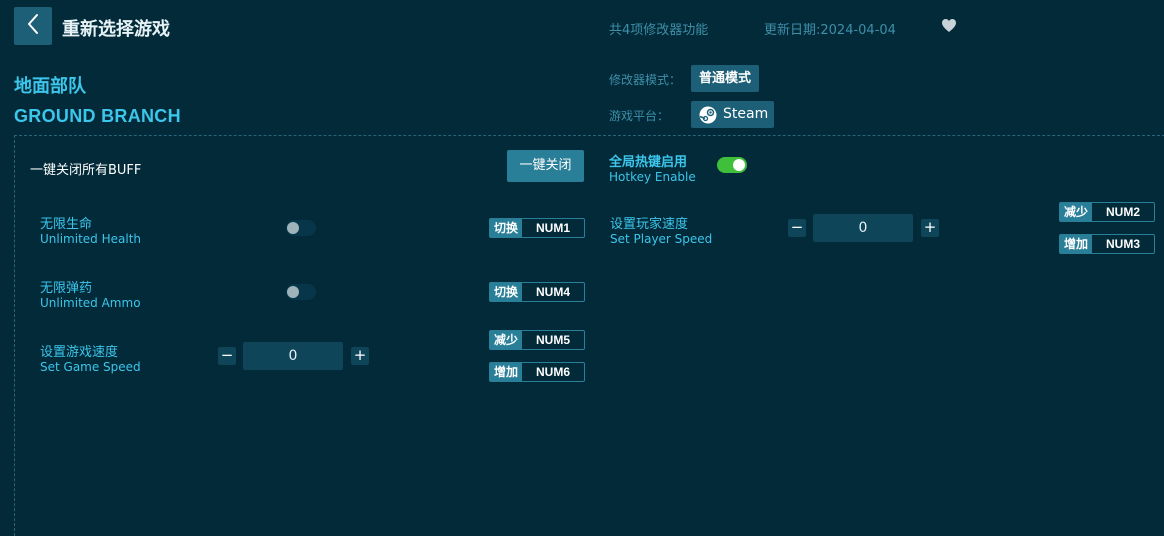 The image size is (1164, 536). I want to click on hotkey-game-speed-increase: 增加 NUM6, so click(537, 372).